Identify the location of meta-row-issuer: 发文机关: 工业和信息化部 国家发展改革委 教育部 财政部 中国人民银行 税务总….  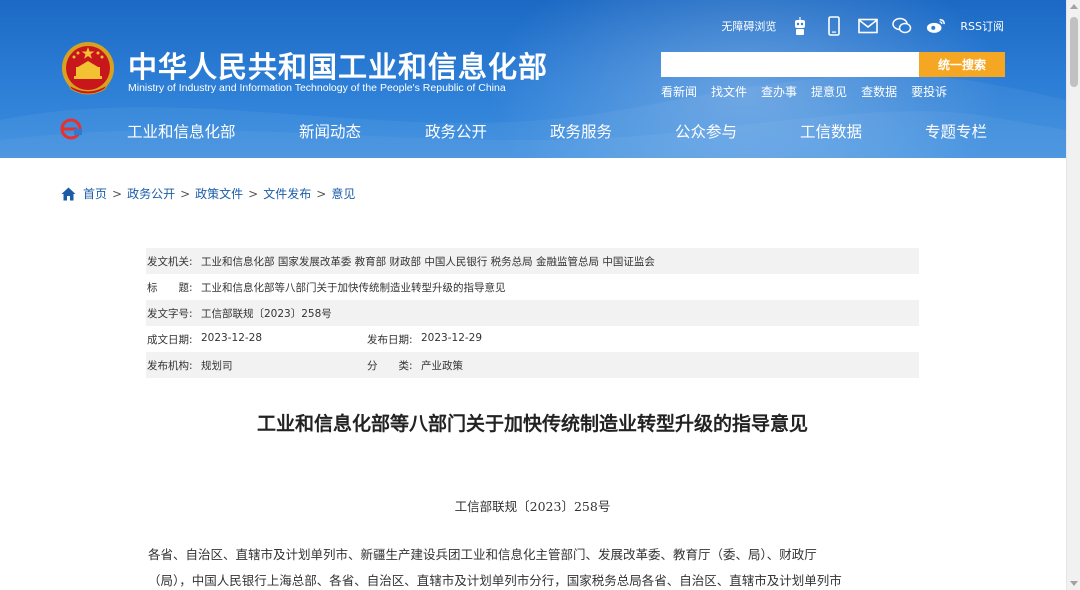
(532, 261).